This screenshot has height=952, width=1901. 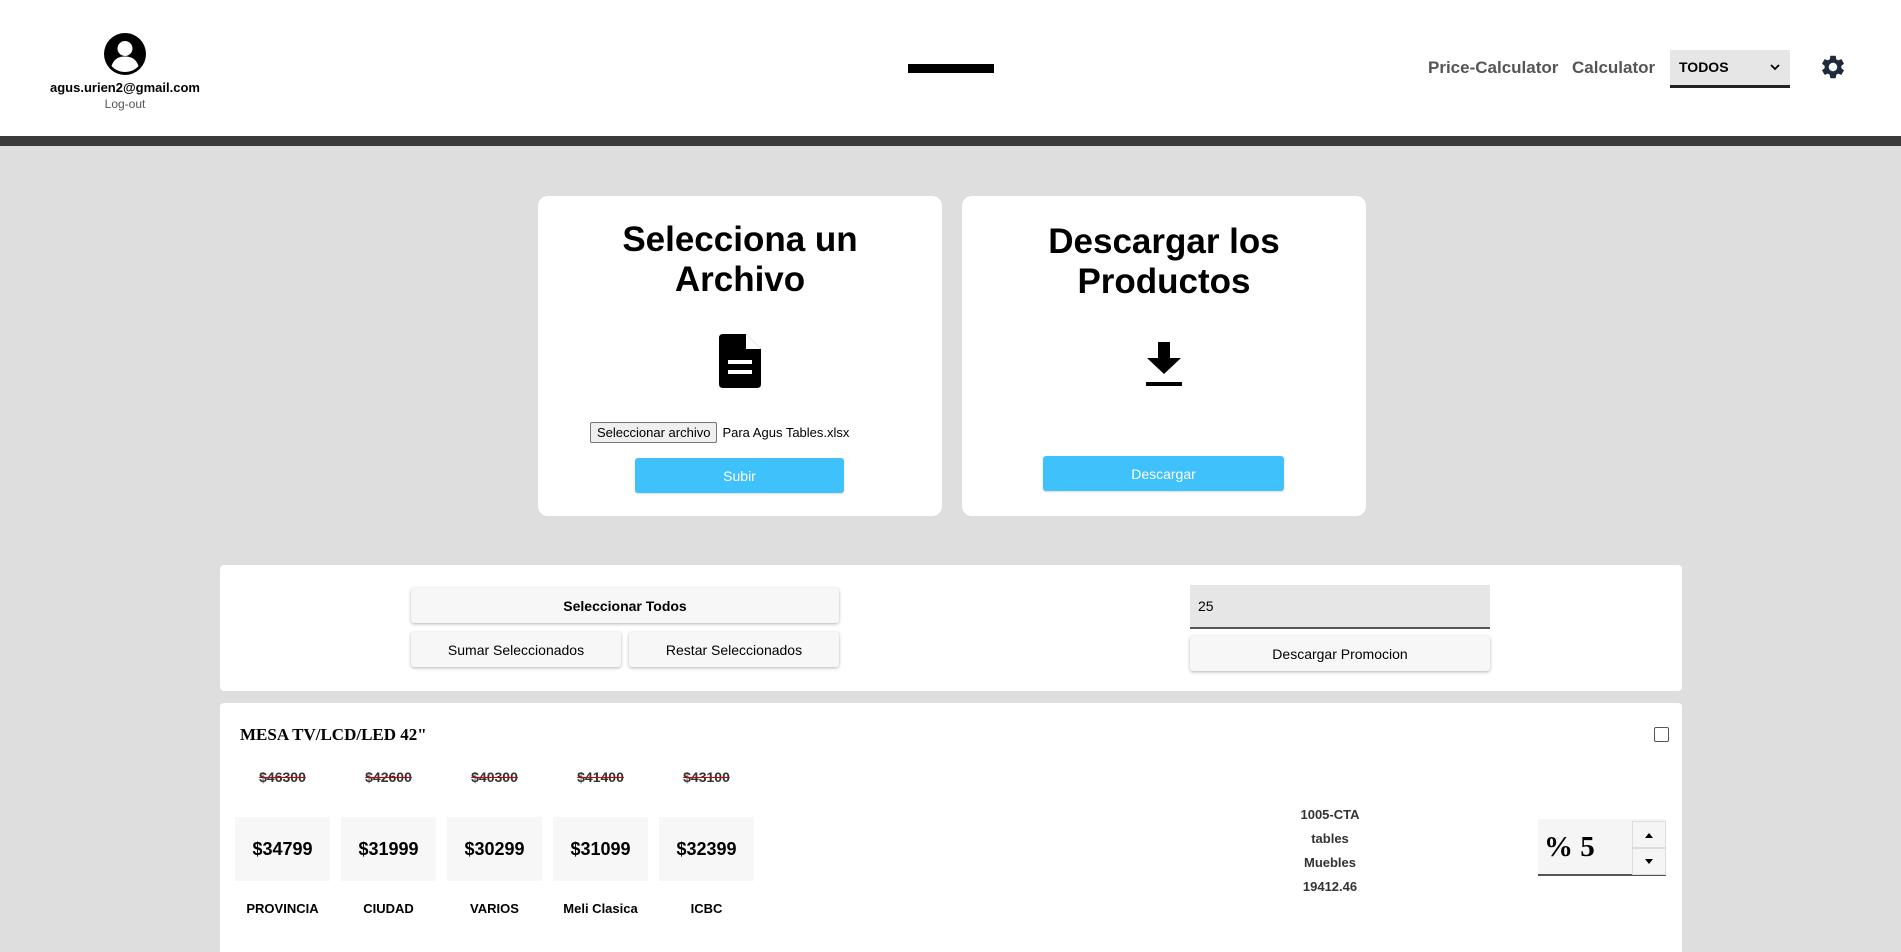 I want to click on choose-file-button: Seleccionar archivo, so click(x=654, y=432).